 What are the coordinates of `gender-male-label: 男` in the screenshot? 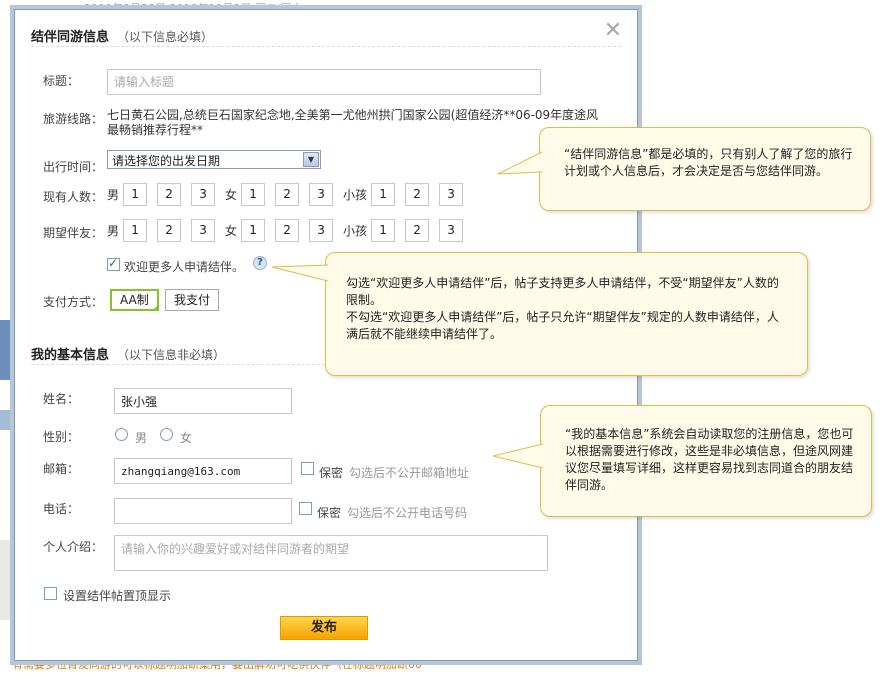 It's located at (141, 438).